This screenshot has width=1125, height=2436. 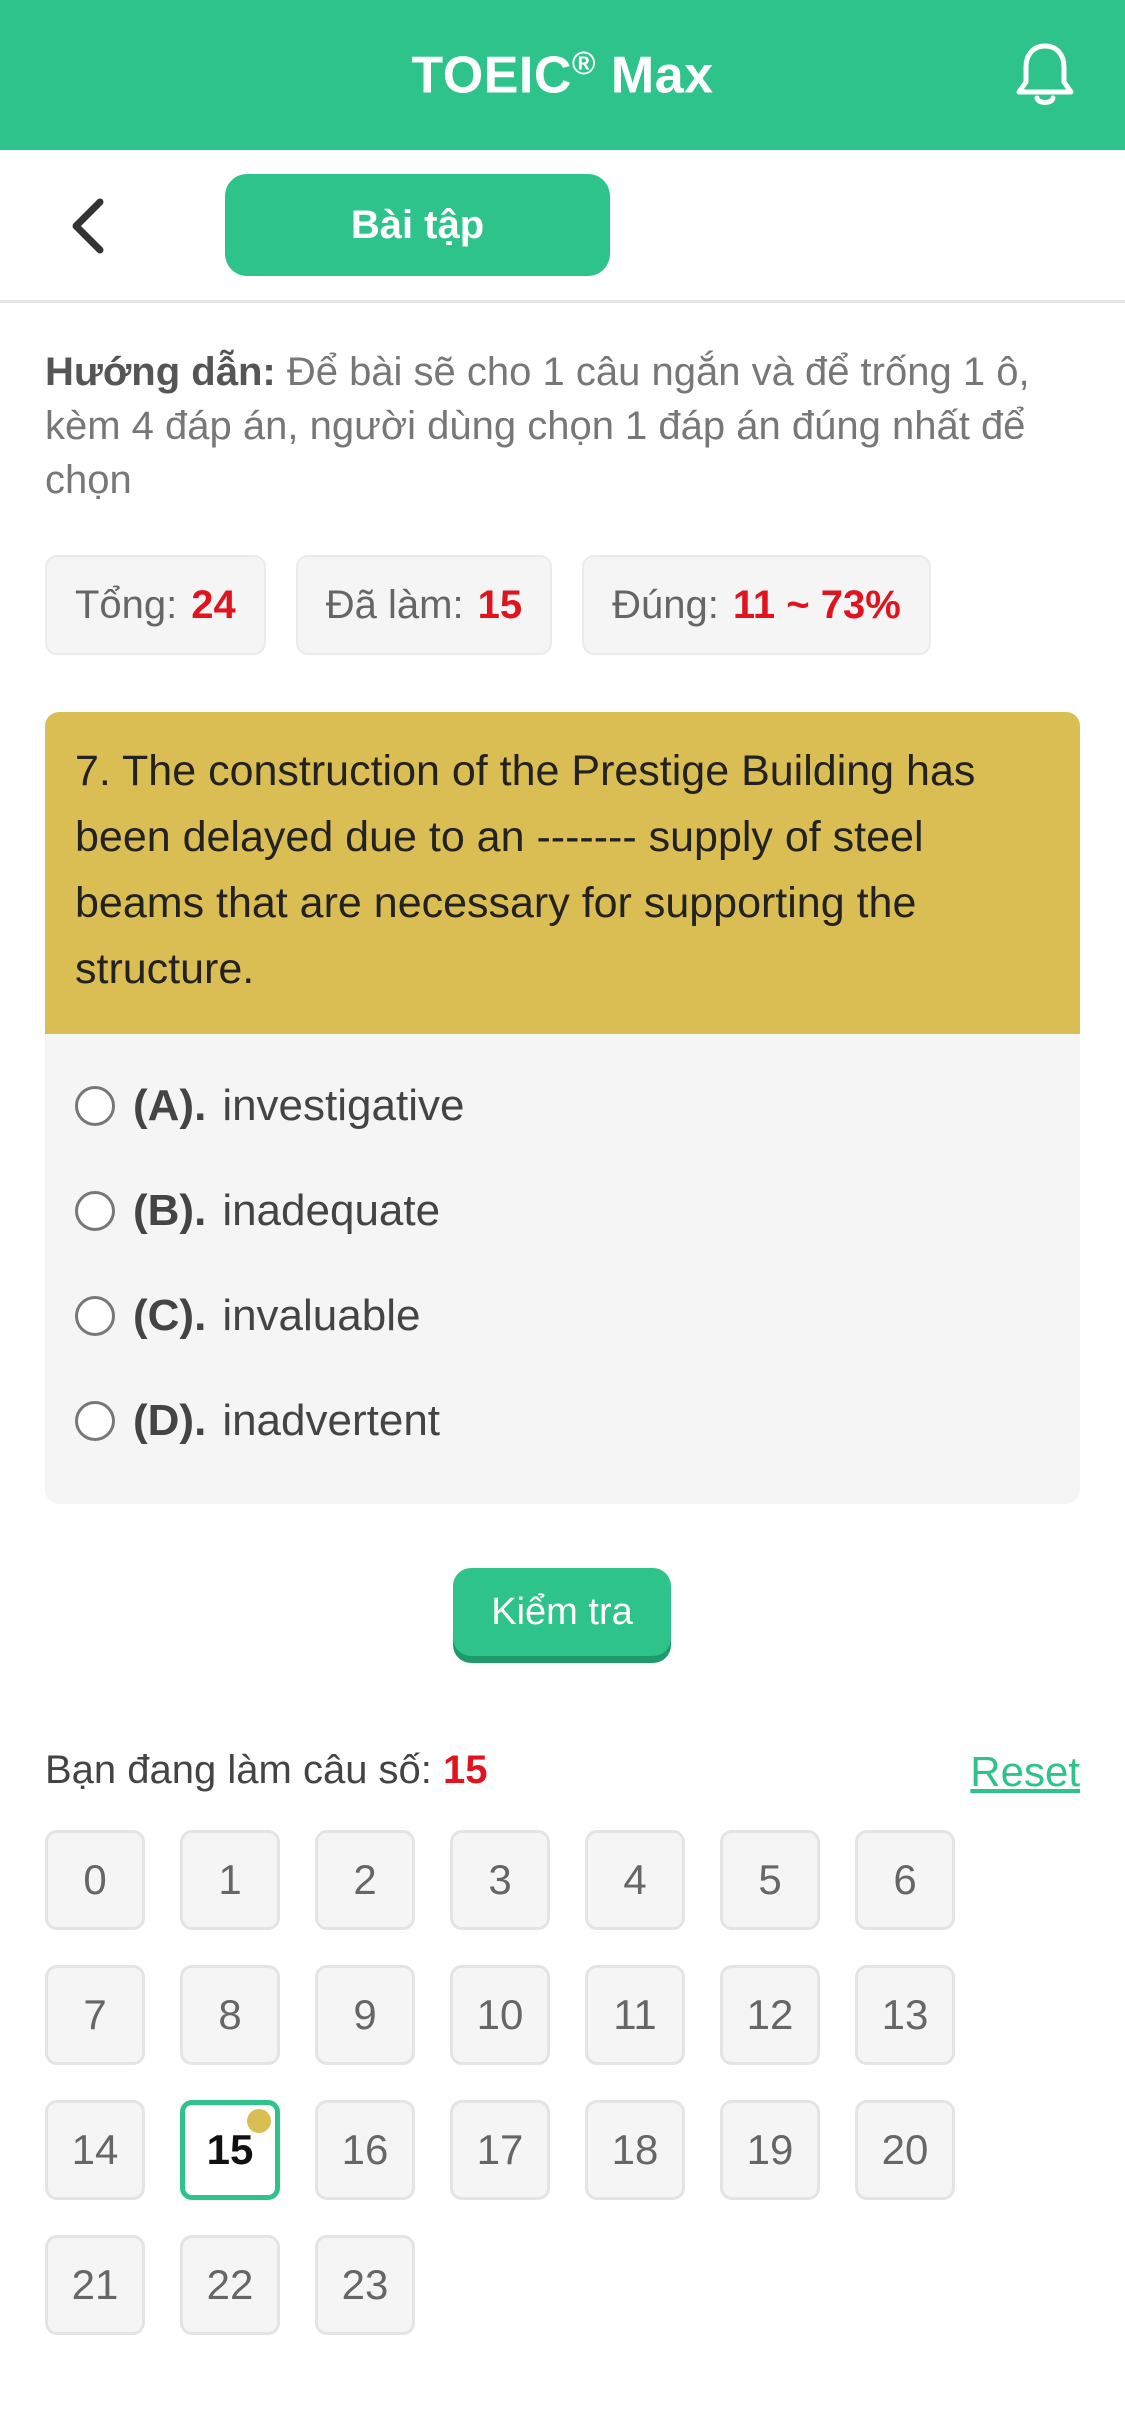 What do you see at coordinates (770, 1880) in the screenshot?
I see `question-cell: 5` at bounding box center [770, 1880].